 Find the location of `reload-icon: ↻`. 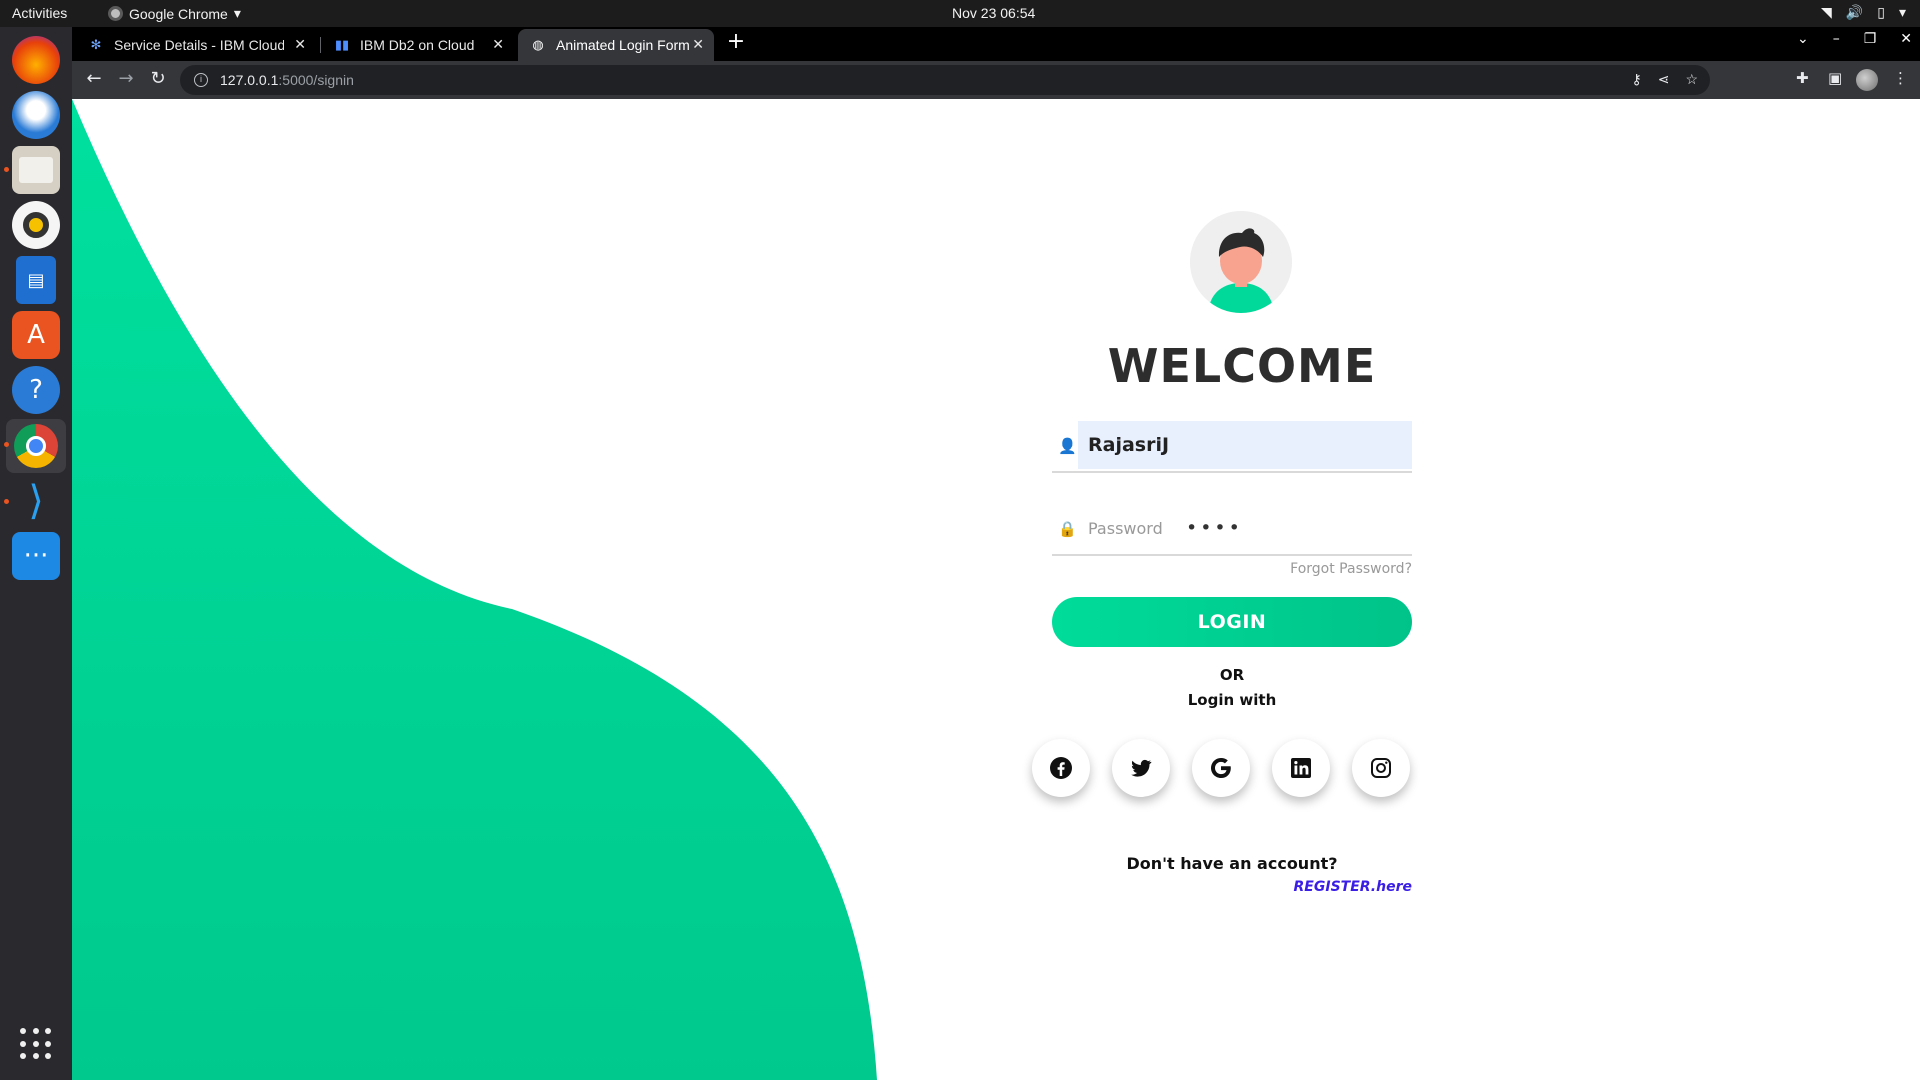

reload-icon: ↻ is located at coordinates (158, 80).